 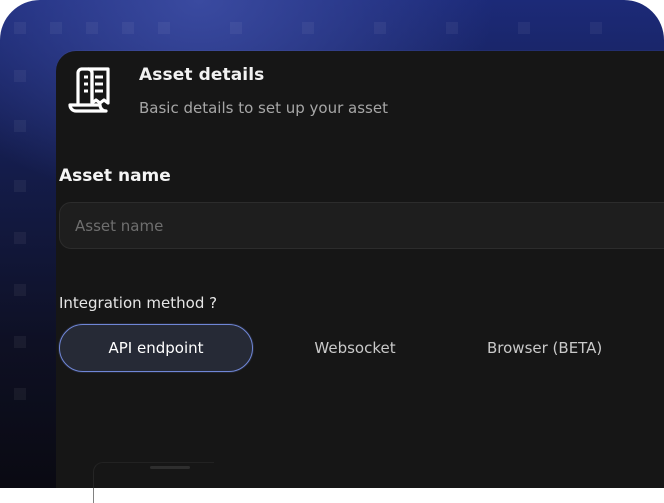 What do you see at coordinates (115, 176) in the screenshot?
I see `asset-name-label: Asset name` at bounding box center [115, 176].